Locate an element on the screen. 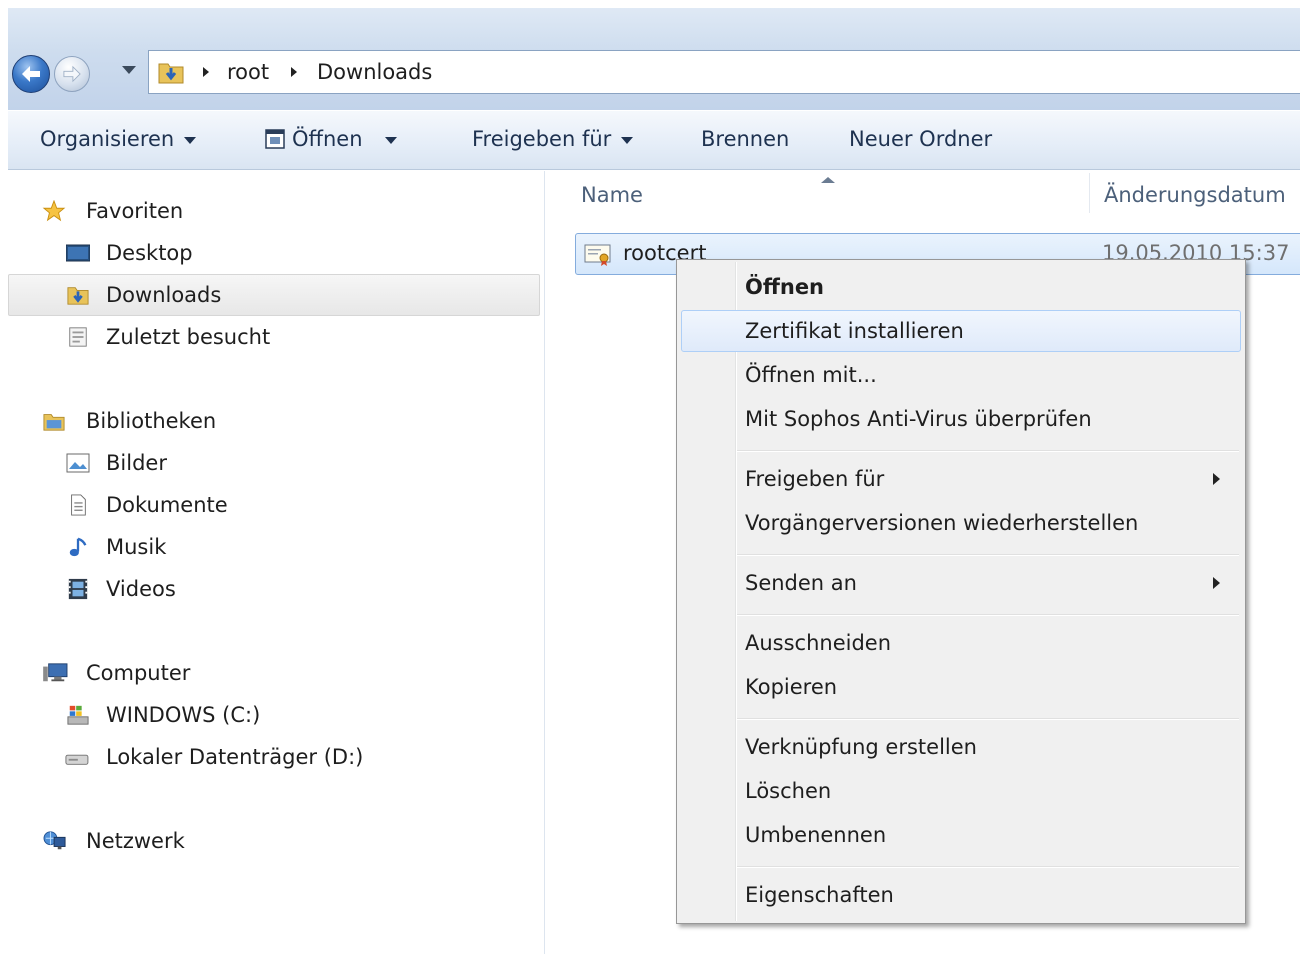  menu-item-install-certificate: Zertifikat installieren is located at coordinates (961, 331).